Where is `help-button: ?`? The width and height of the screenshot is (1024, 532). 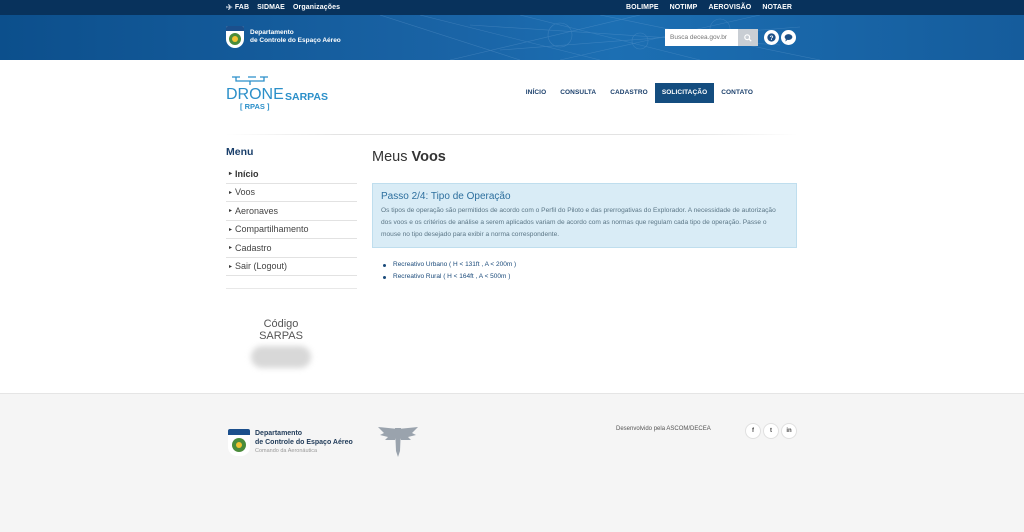 help-button: ? is located at coordinates (771, 37).